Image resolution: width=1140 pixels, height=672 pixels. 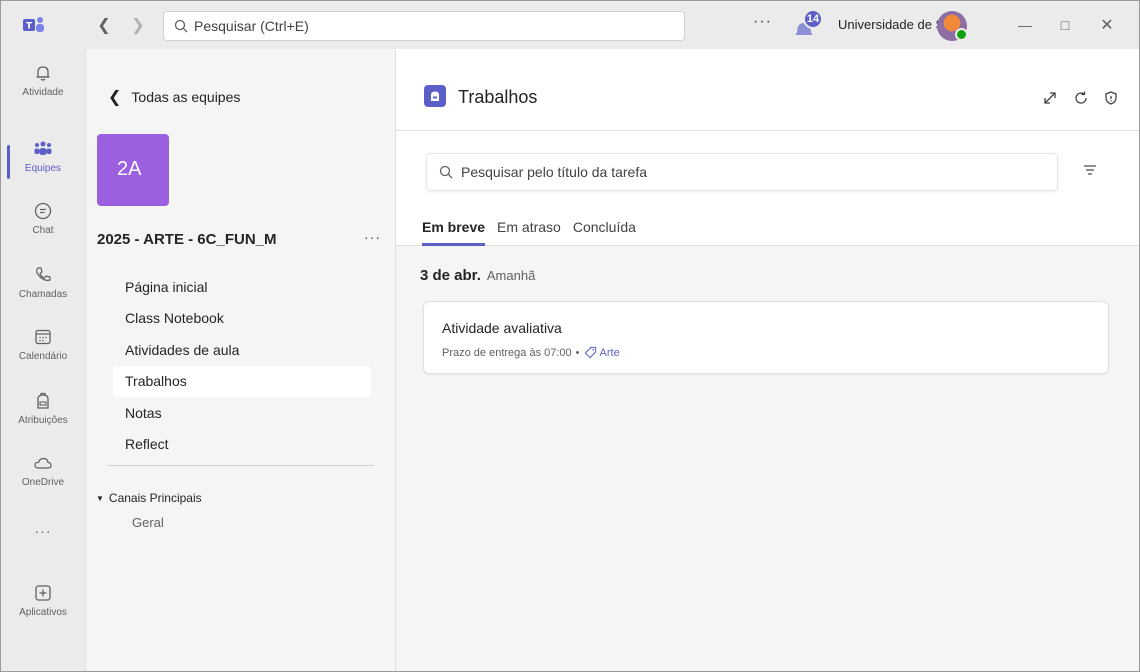 I want to click on rail-label: Equipes, so click(x=43, y=168).